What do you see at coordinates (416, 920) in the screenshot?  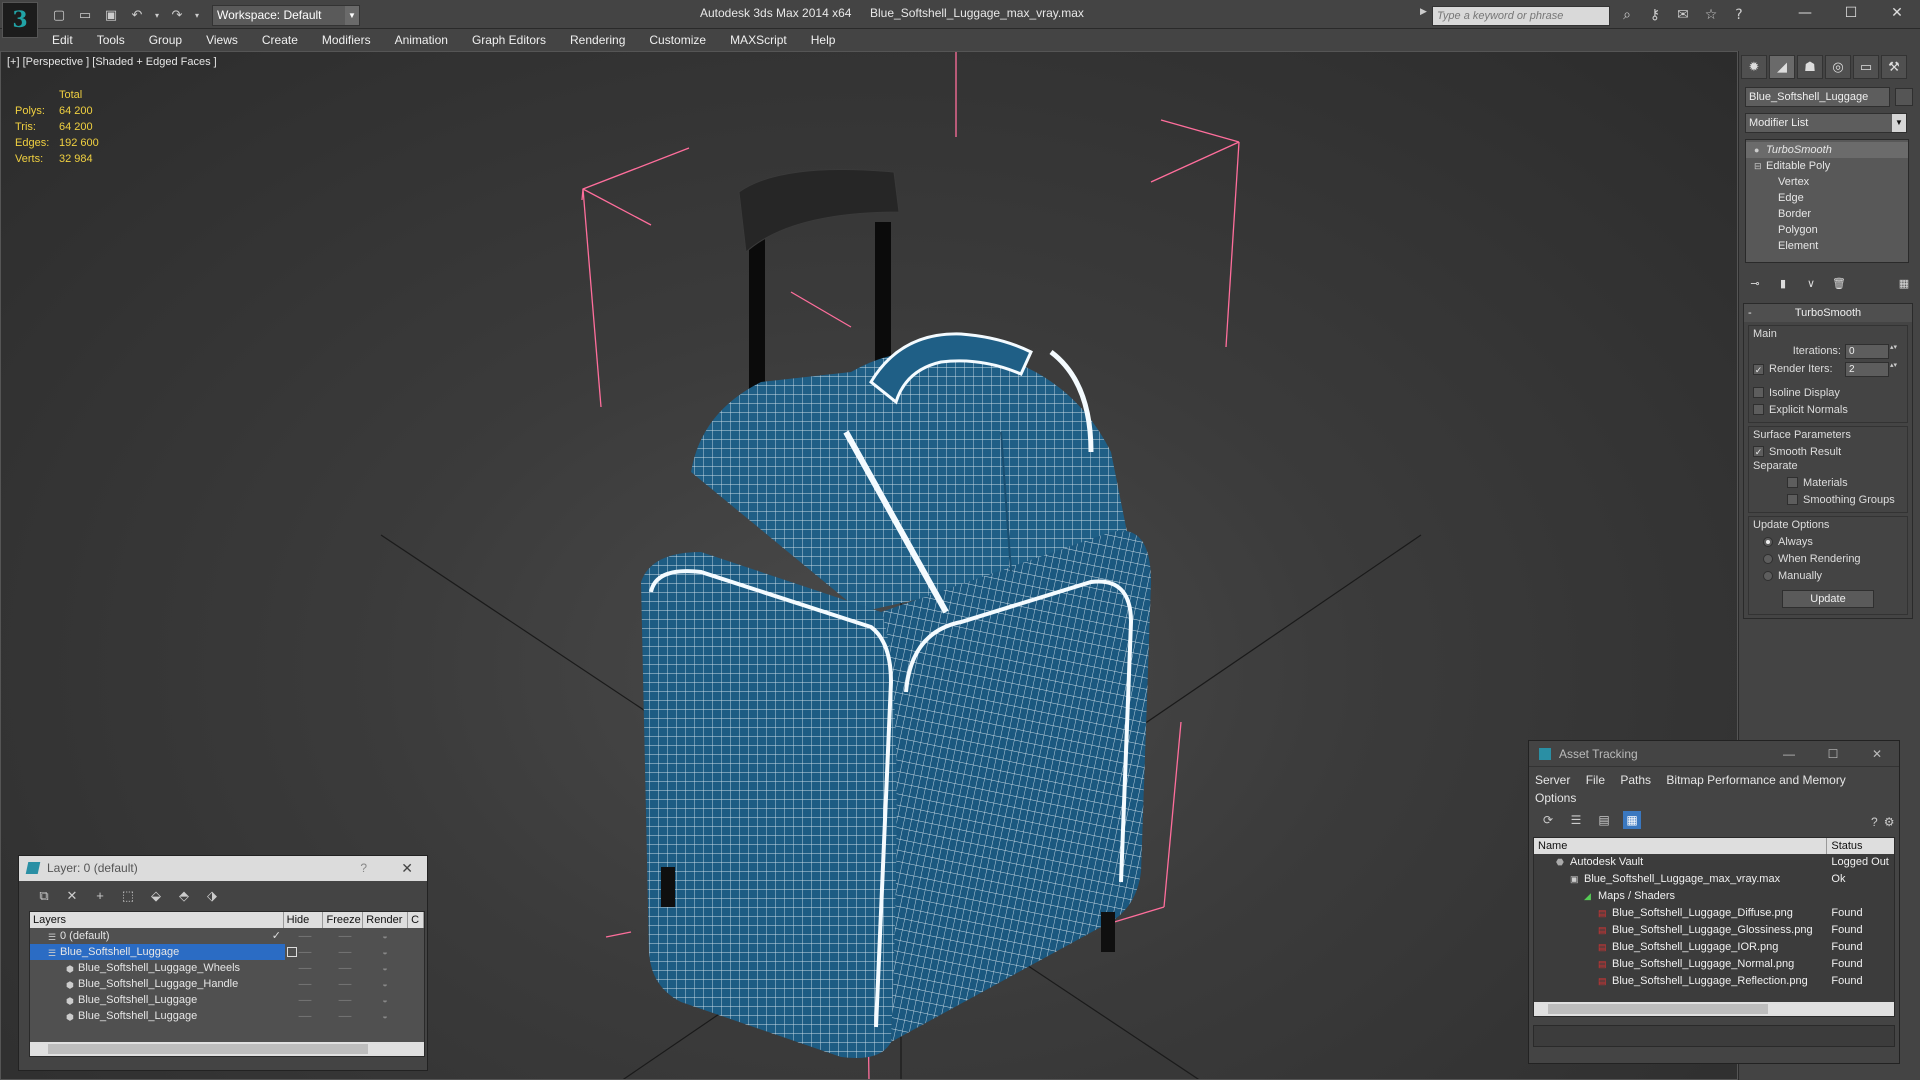 I see `column-header-color: C` at bounding box center [416, 920].